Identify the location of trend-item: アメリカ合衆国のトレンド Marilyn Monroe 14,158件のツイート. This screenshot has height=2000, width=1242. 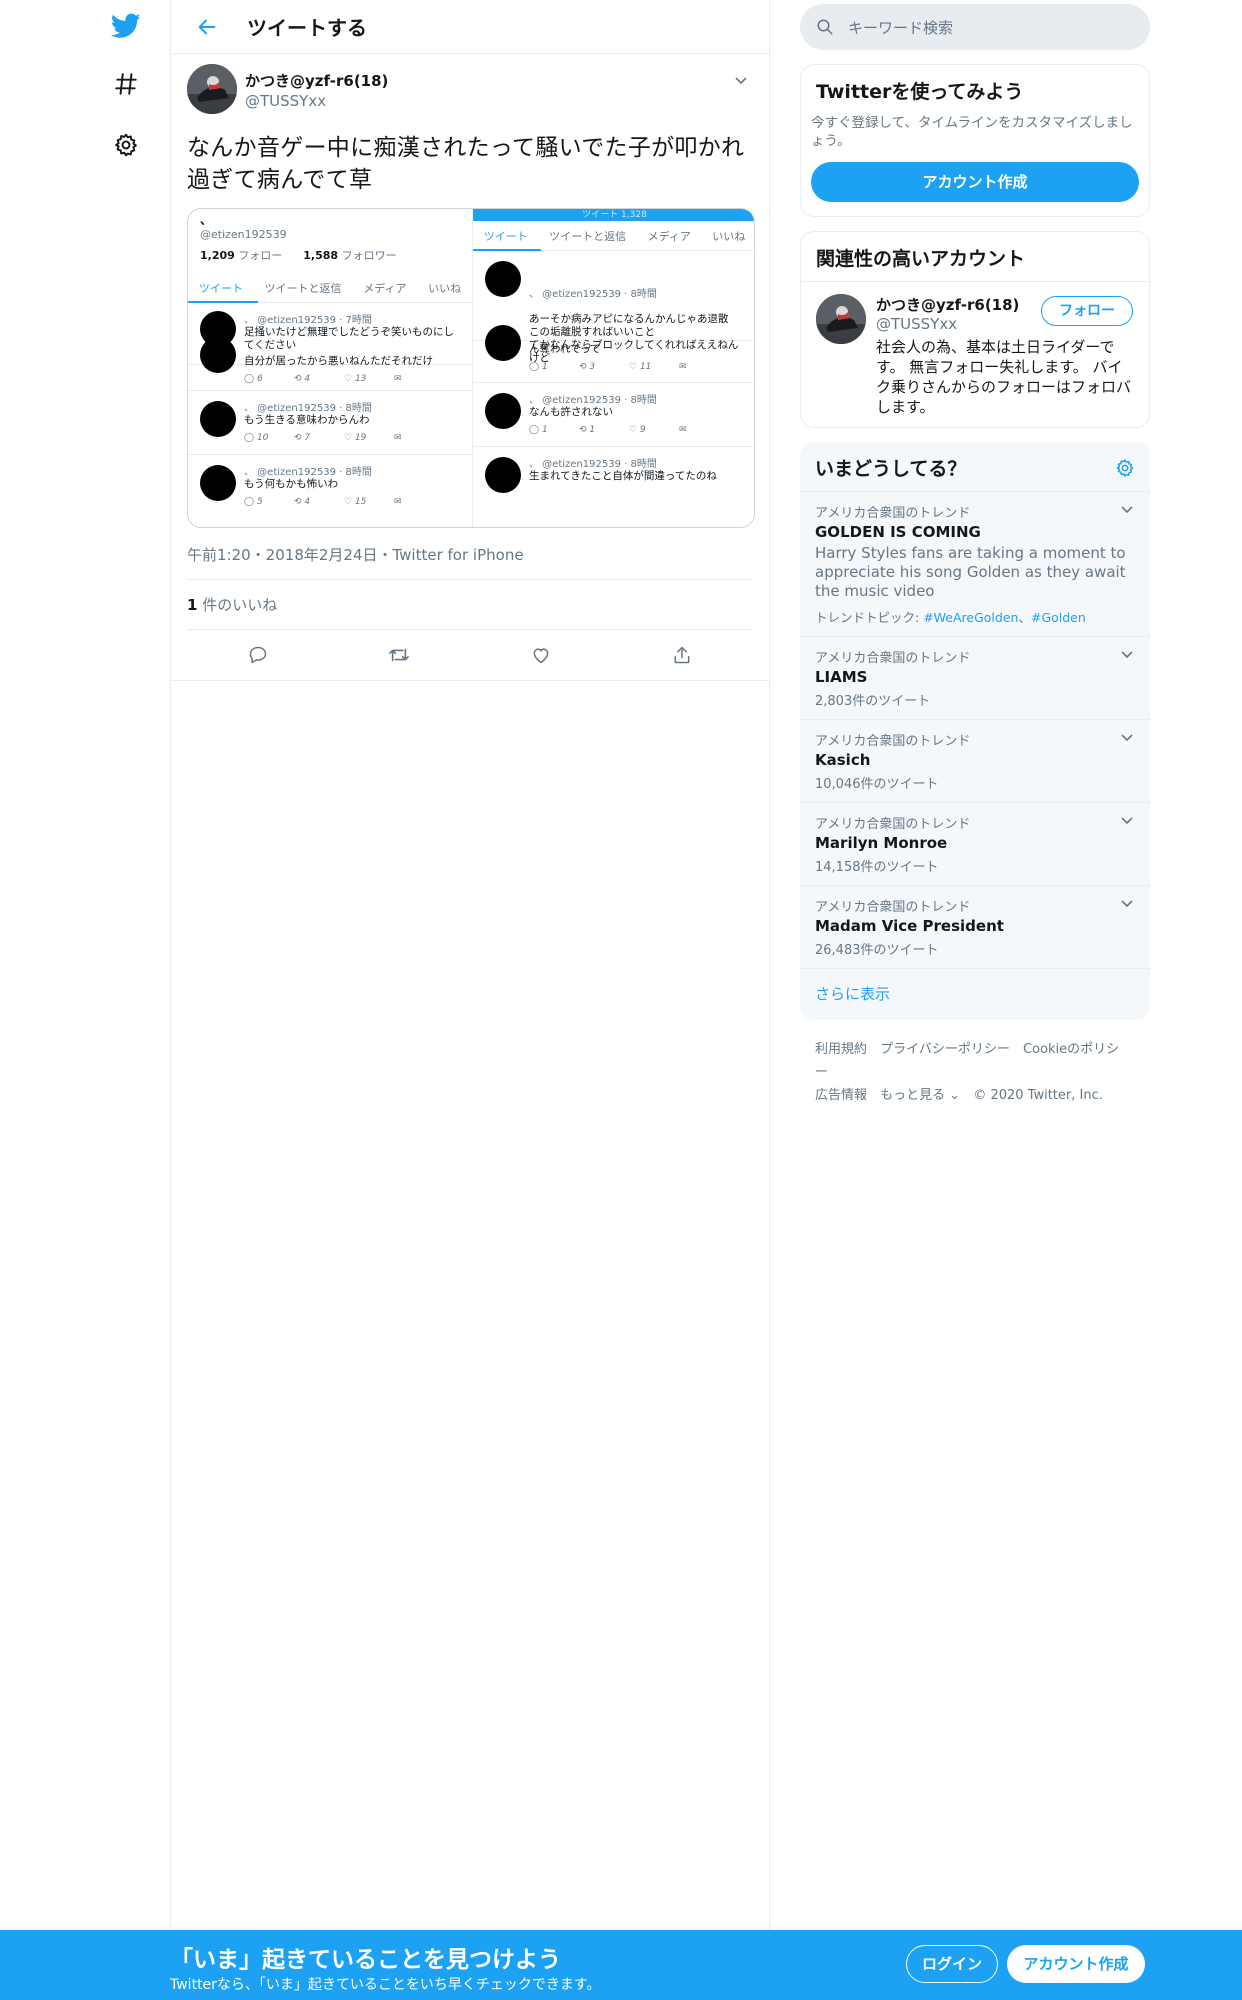
(975, 844).